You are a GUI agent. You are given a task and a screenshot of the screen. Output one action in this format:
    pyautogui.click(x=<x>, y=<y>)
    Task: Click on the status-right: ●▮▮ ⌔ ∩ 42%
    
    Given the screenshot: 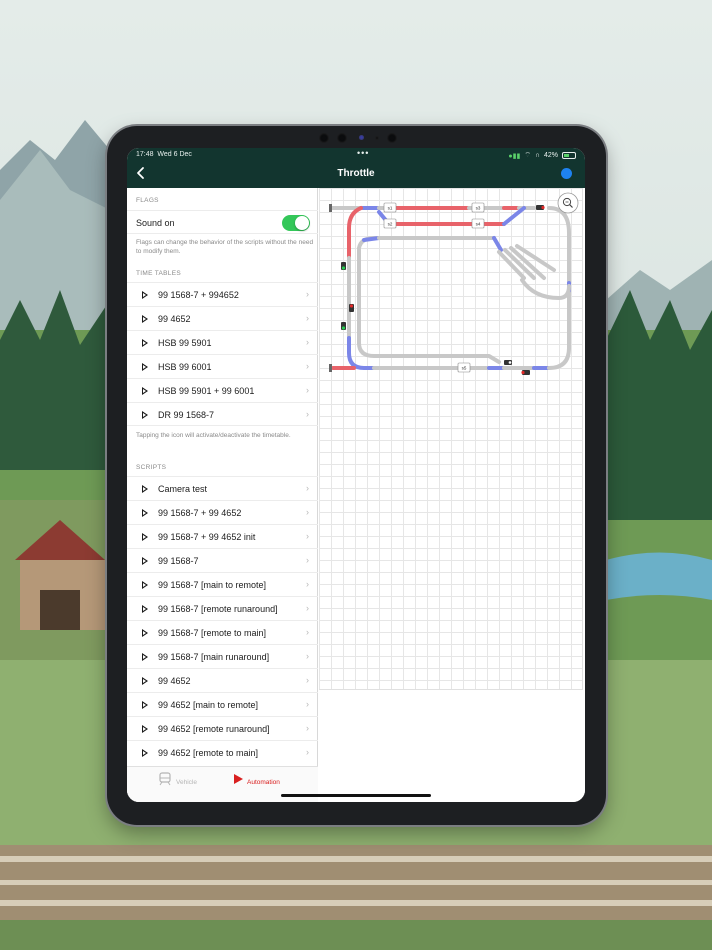 What is the action you would take?
    pyautogui.click(x=542, y=155)
    